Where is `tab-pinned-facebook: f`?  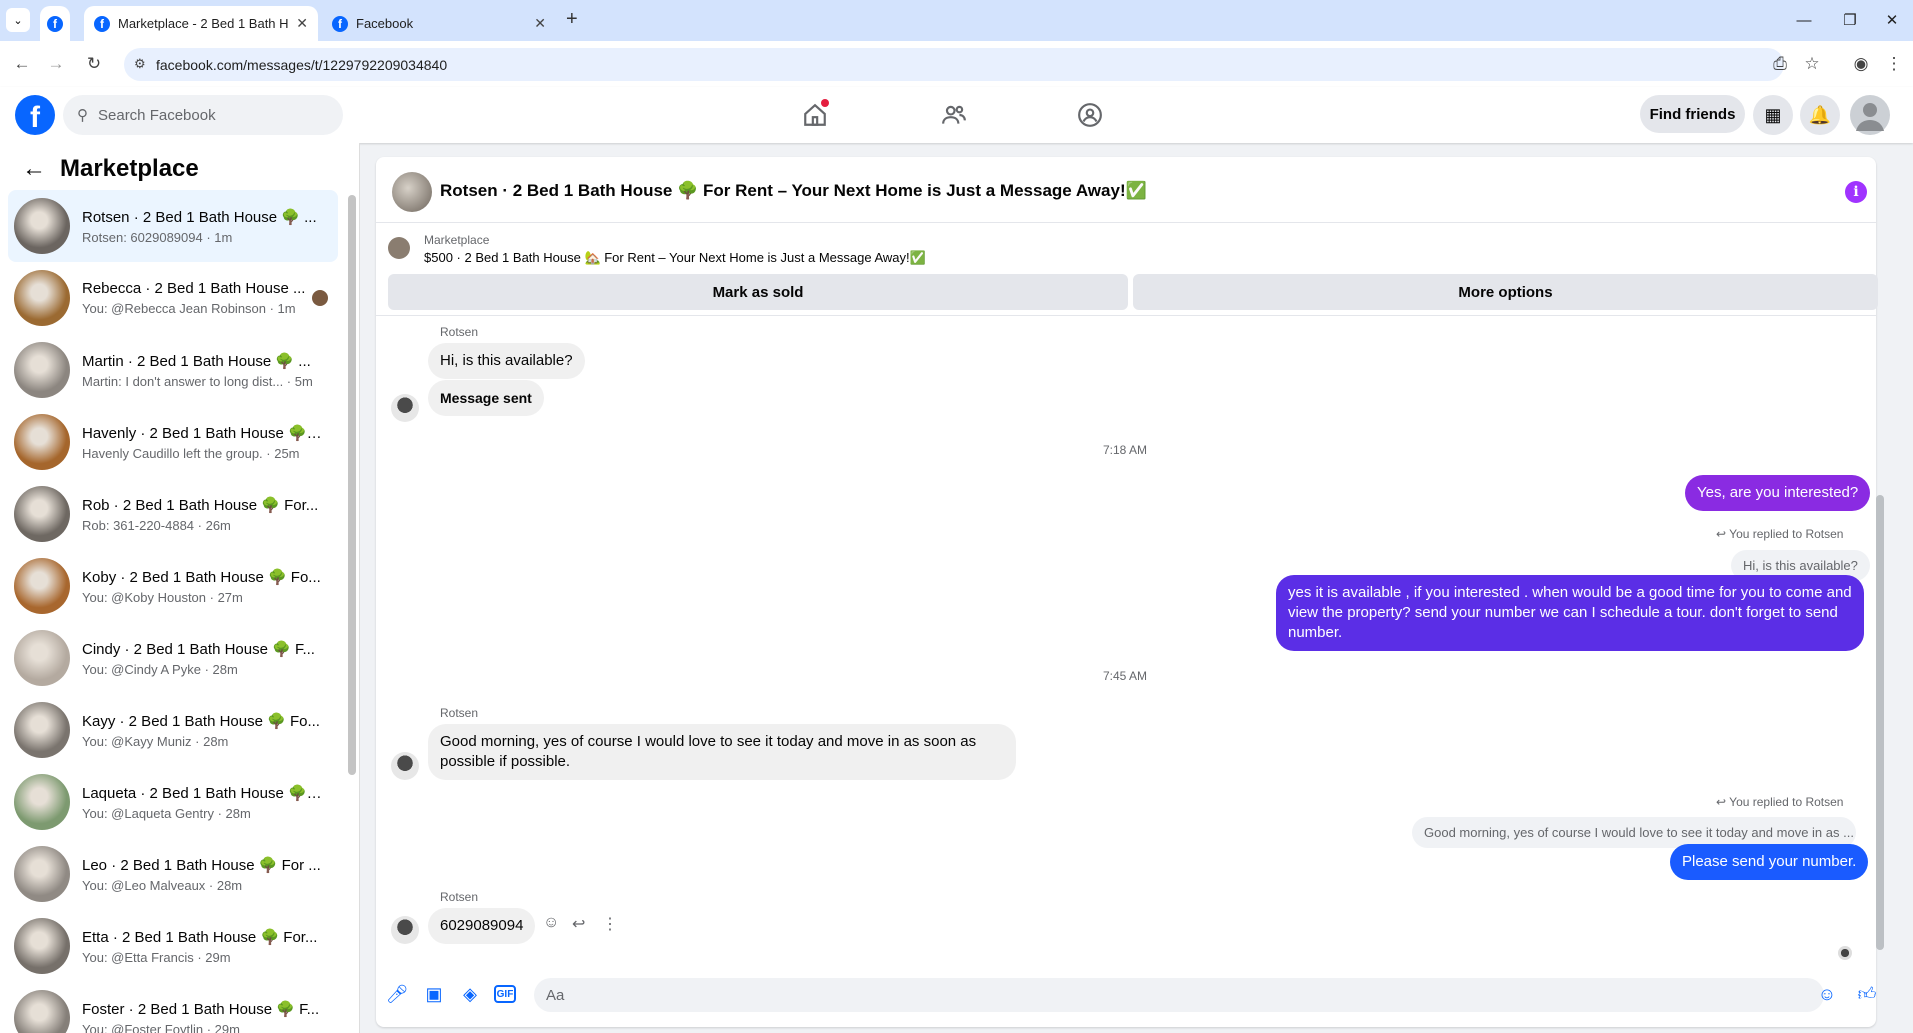
tab-pinned-facebook: f is located at coordinates (55, 23).